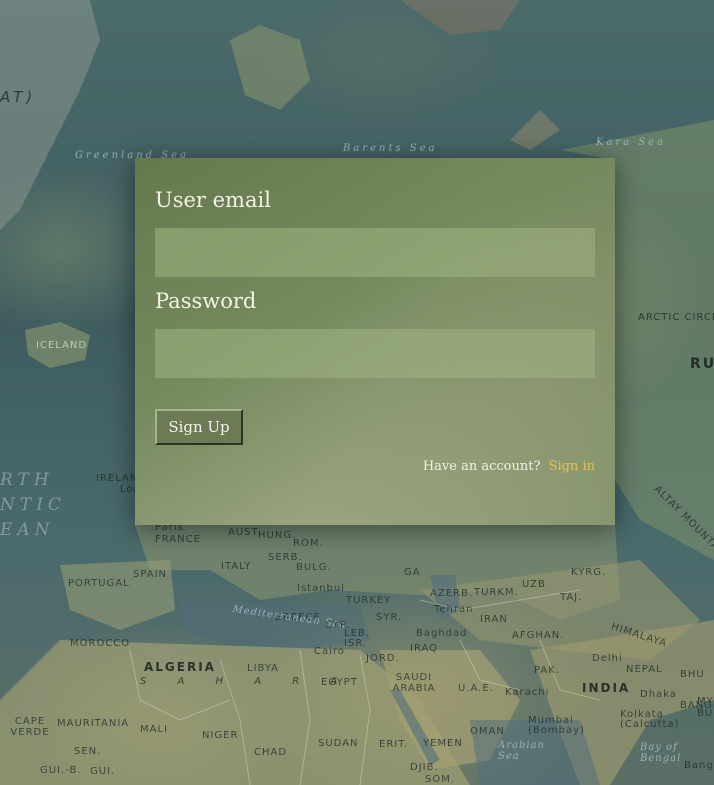 The image size is (714, 785). What do you see at coordinates (61, 770) in the screenshot?
I see `map-label-gui-b: GUI.-B.` at bounding box center [61, 770].